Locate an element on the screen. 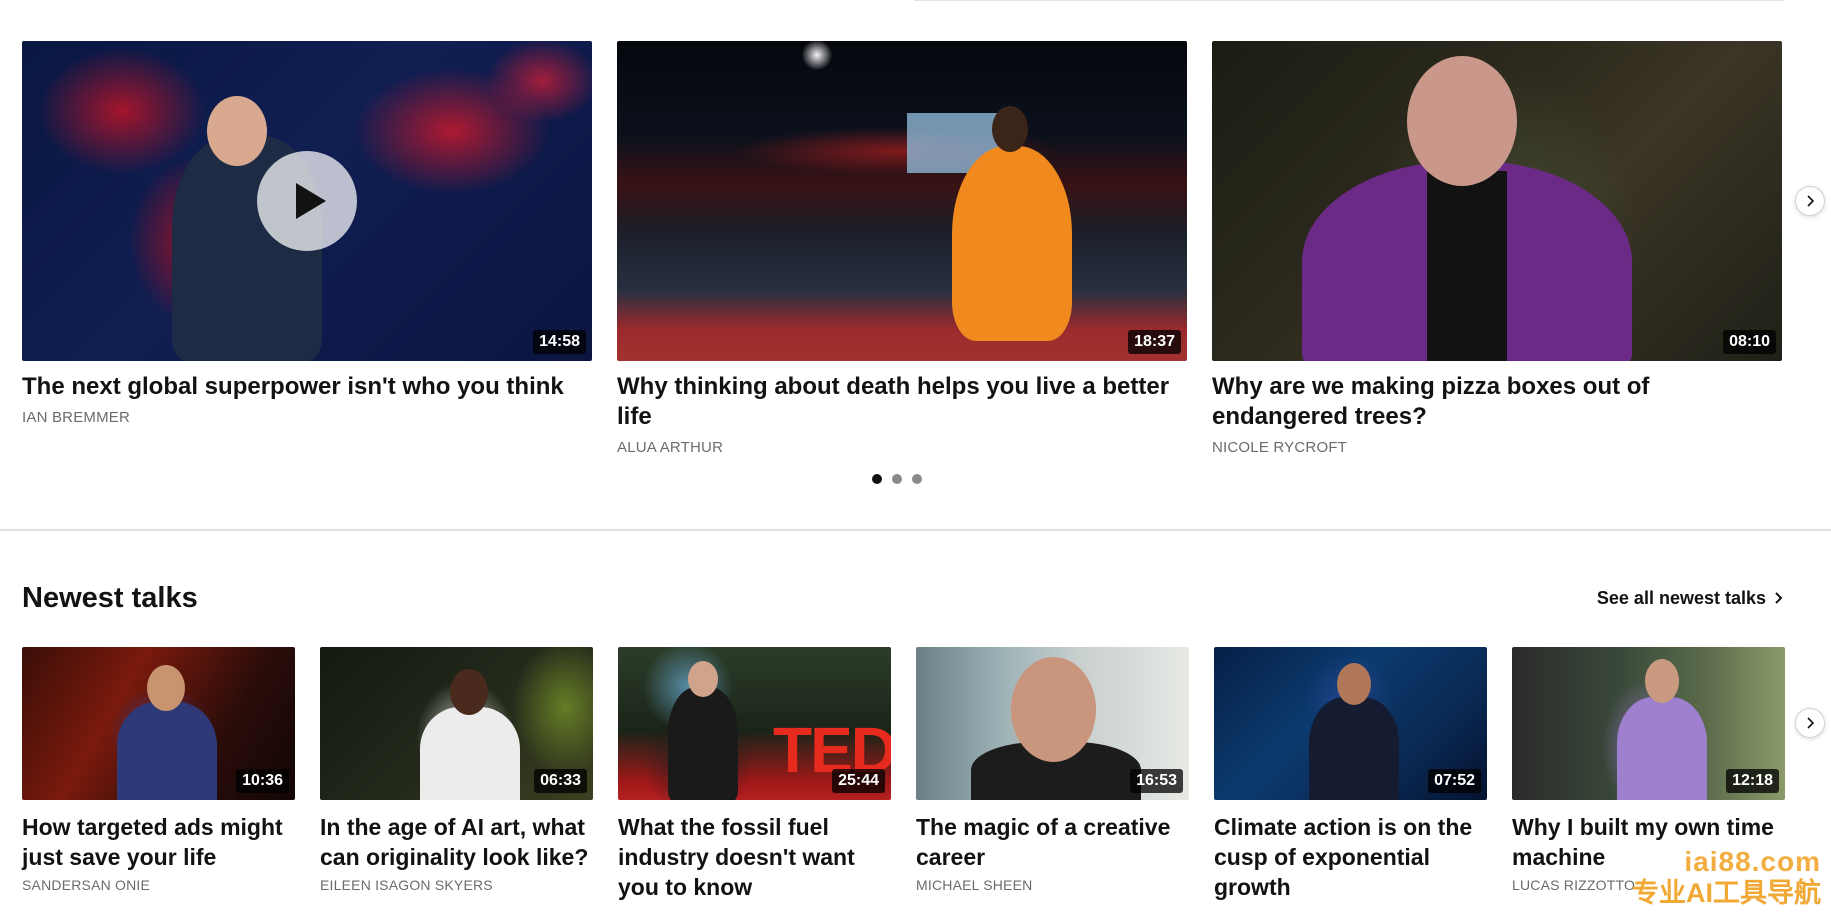 The width and height of the screenshot is (1831, 913). speaker-shirt is located at coordinates (1467, 266).